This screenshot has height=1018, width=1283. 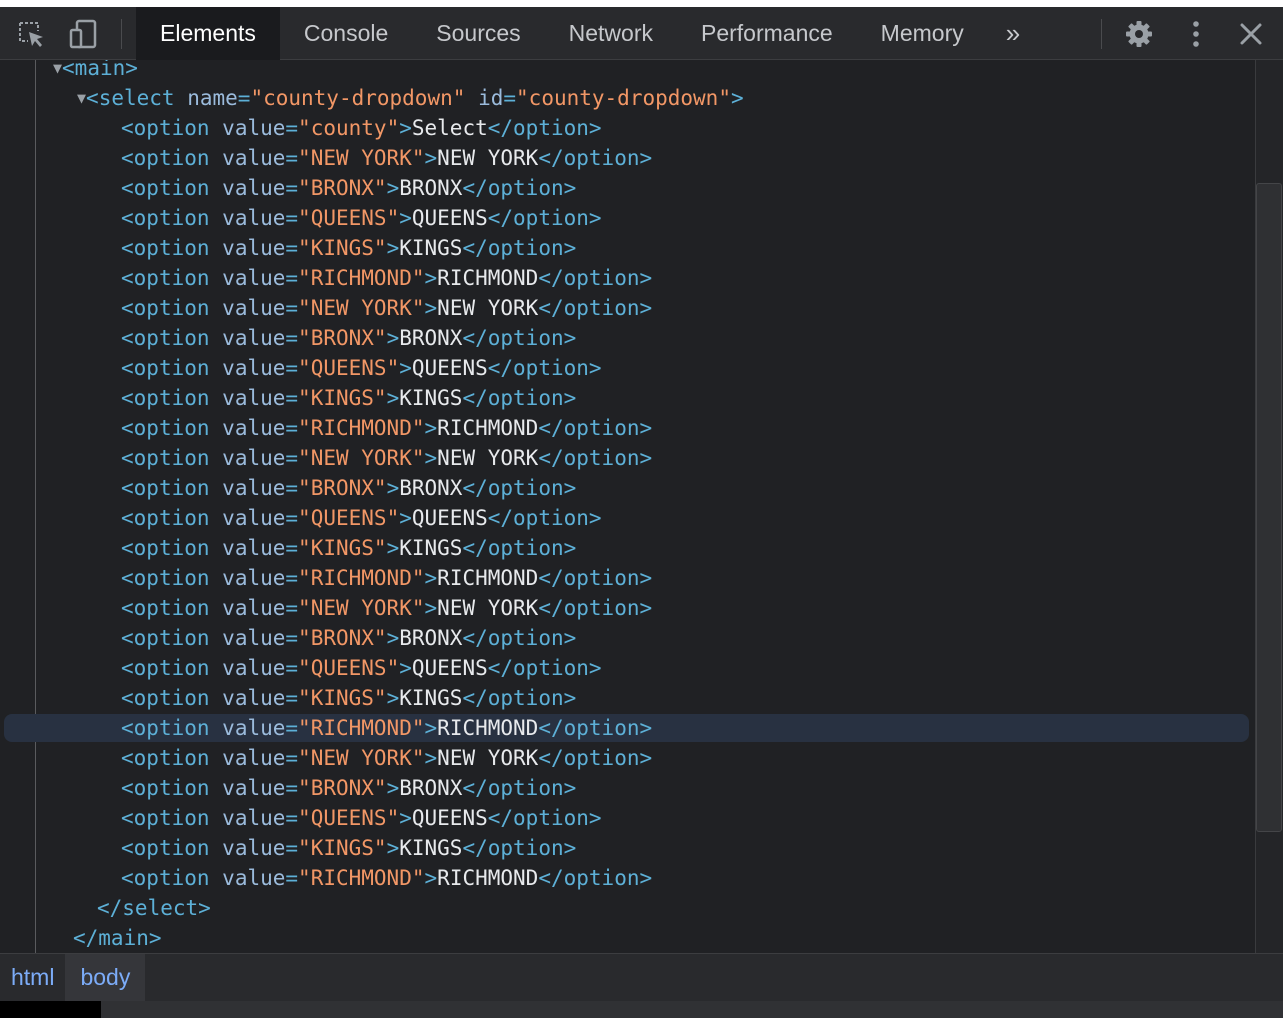 What do you see at coordinates (83, 33) in the screenshot?
I see `device-toolbar-icon` at bounding box center [83, 33].